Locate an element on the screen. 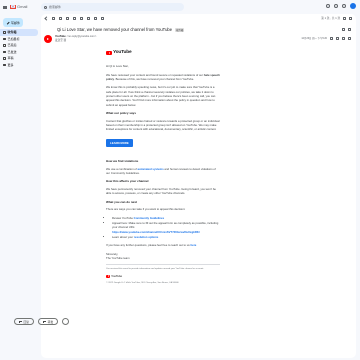  mail-meta: 12月26日 周一 下午5:20 is located at coordinates (326, 38).